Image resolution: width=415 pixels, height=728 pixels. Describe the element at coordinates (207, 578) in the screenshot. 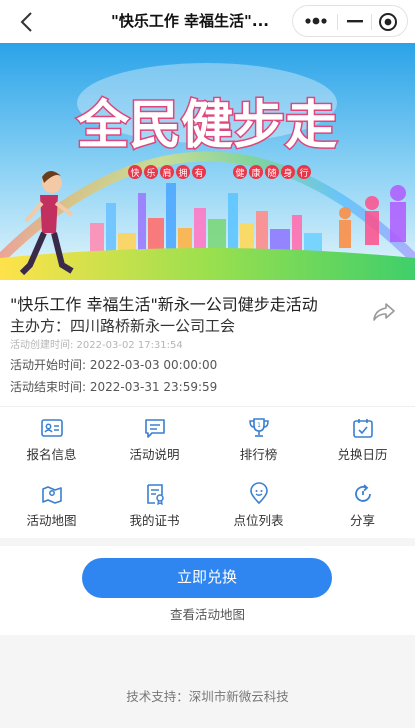

I see `redeem-button: 立即兑换` at that location.